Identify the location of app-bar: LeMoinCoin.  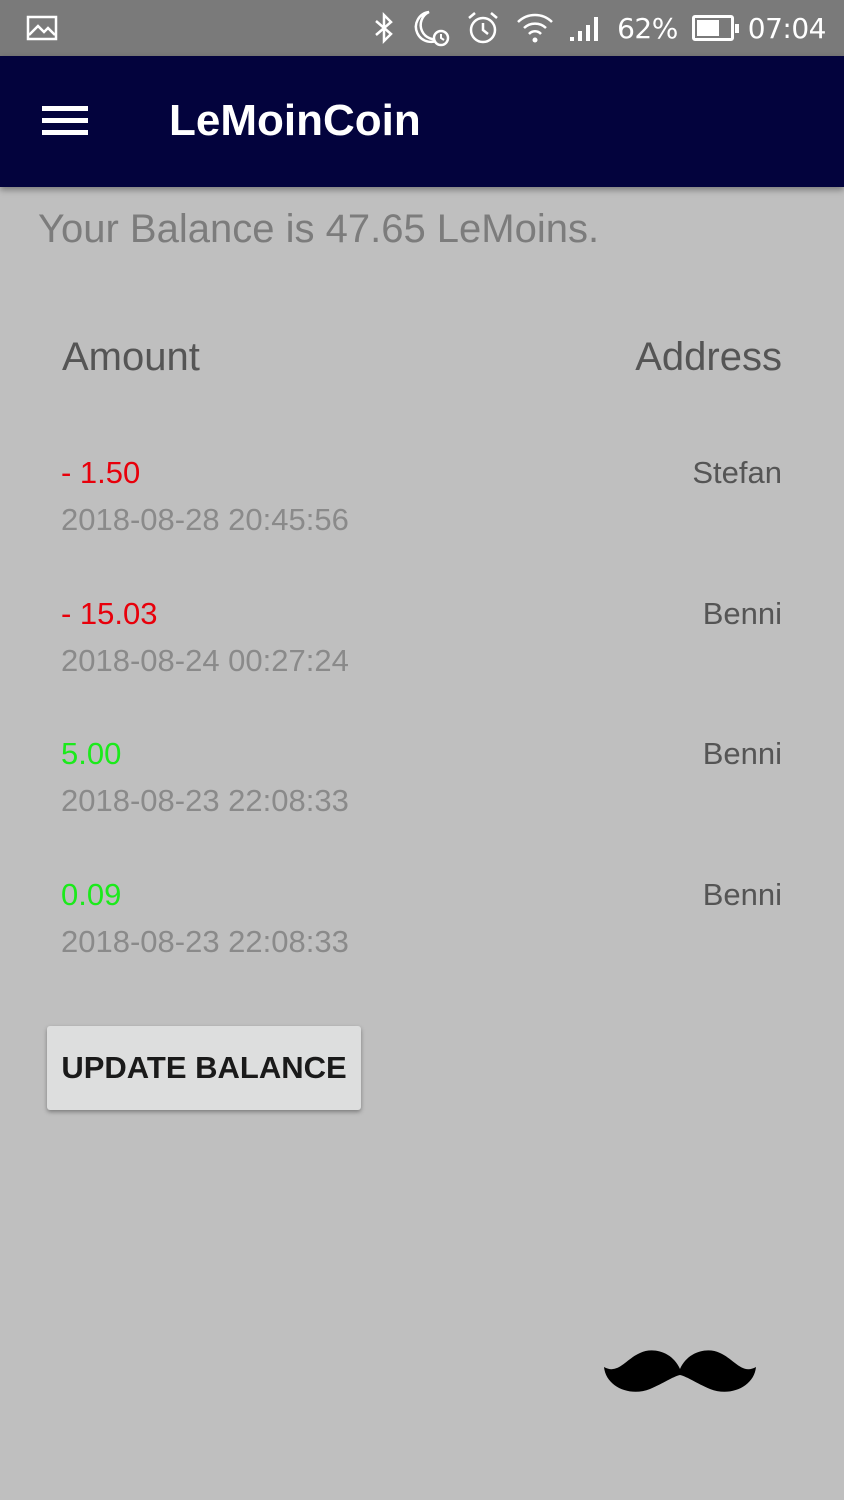
(422, 121).